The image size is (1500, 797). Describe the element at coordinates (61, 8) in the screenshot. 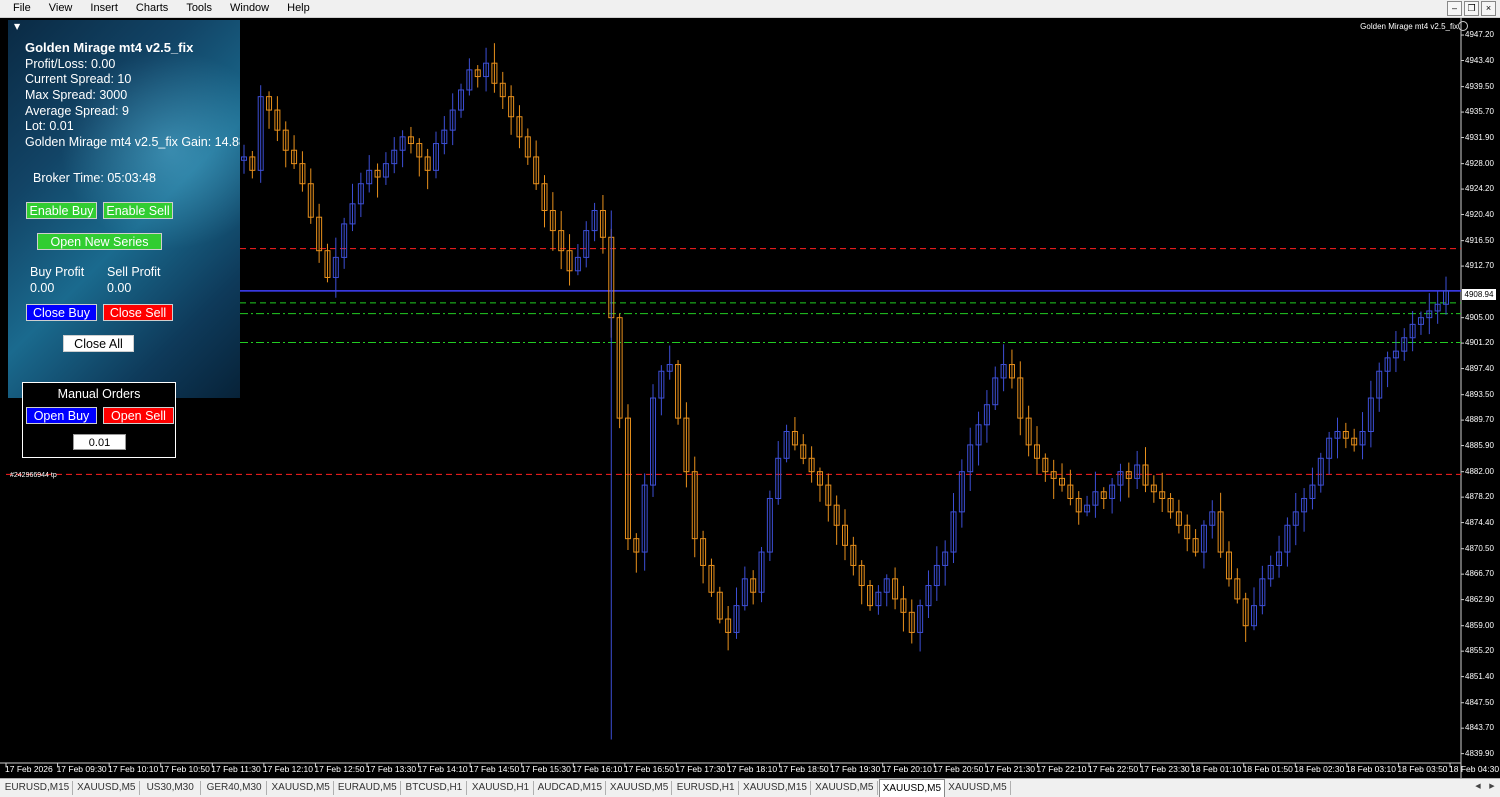

I see `menu-view: View` at that location.